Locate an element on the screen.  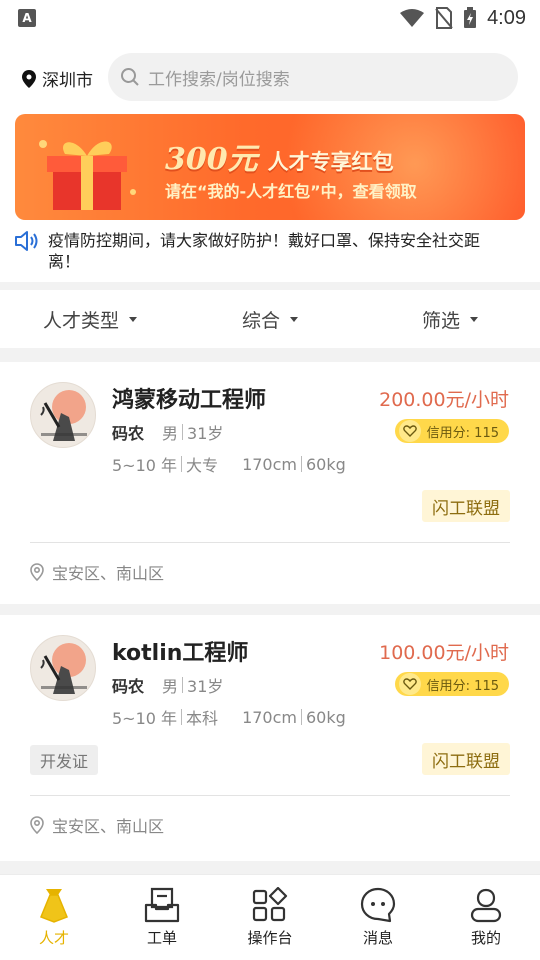
tab-messages: 消息 is located at coordinates (378, 917).